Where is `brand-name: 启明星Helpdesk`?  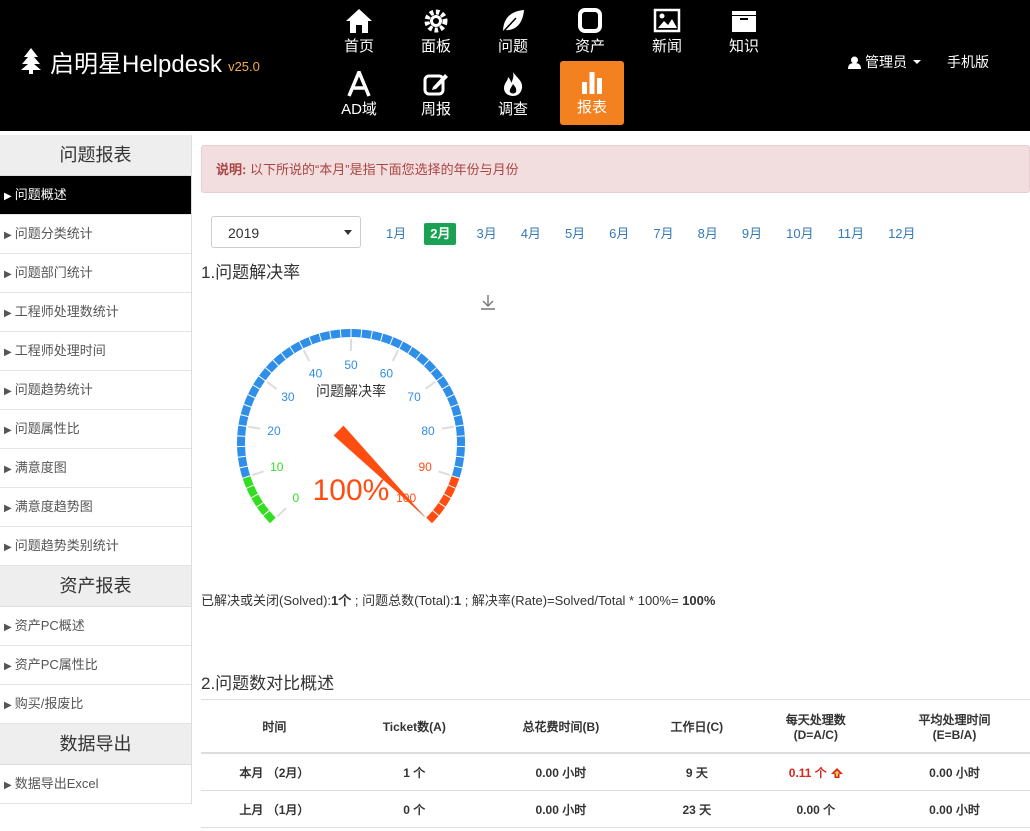
brand-name: 启明星Helpdesk is located at coordinates (136, 64).